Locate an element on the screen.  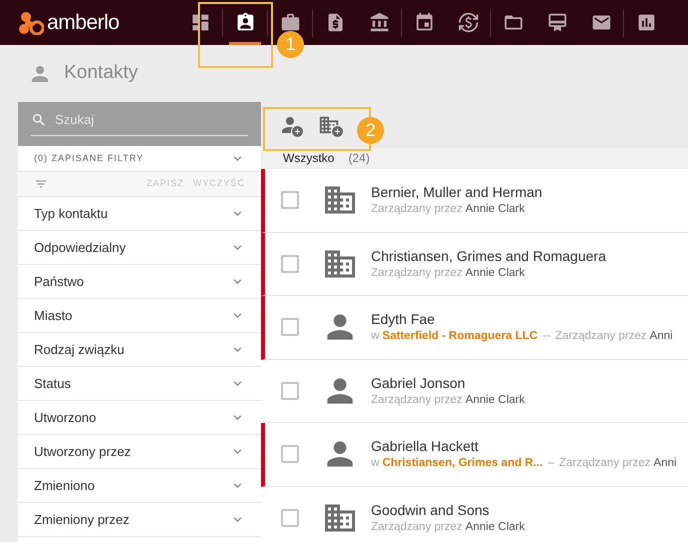
contact-row: Goodwin and Sons Zarządzany przez Annie Clark is located at coordinates (474, 514).